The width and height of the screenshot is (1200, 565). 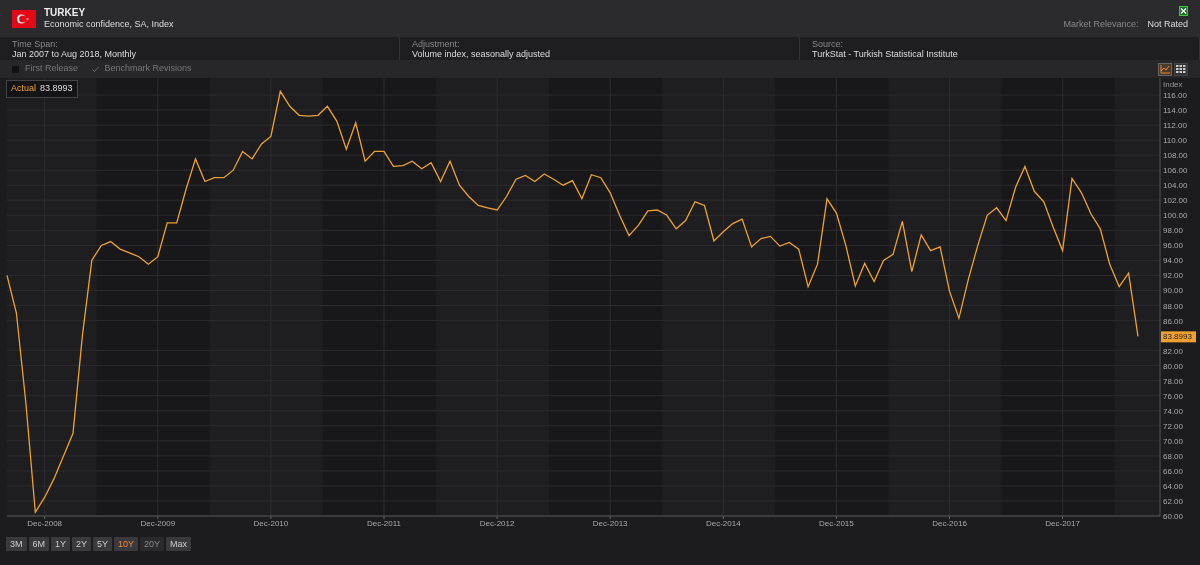 I want to click on checkbox-icon, so click(x=15, y=69).